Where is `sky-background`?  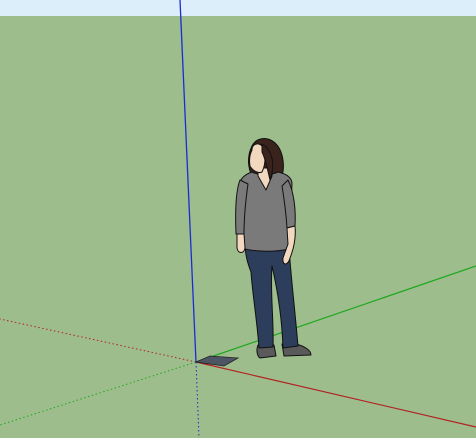 sky-background is located at coordinates (238, 8).